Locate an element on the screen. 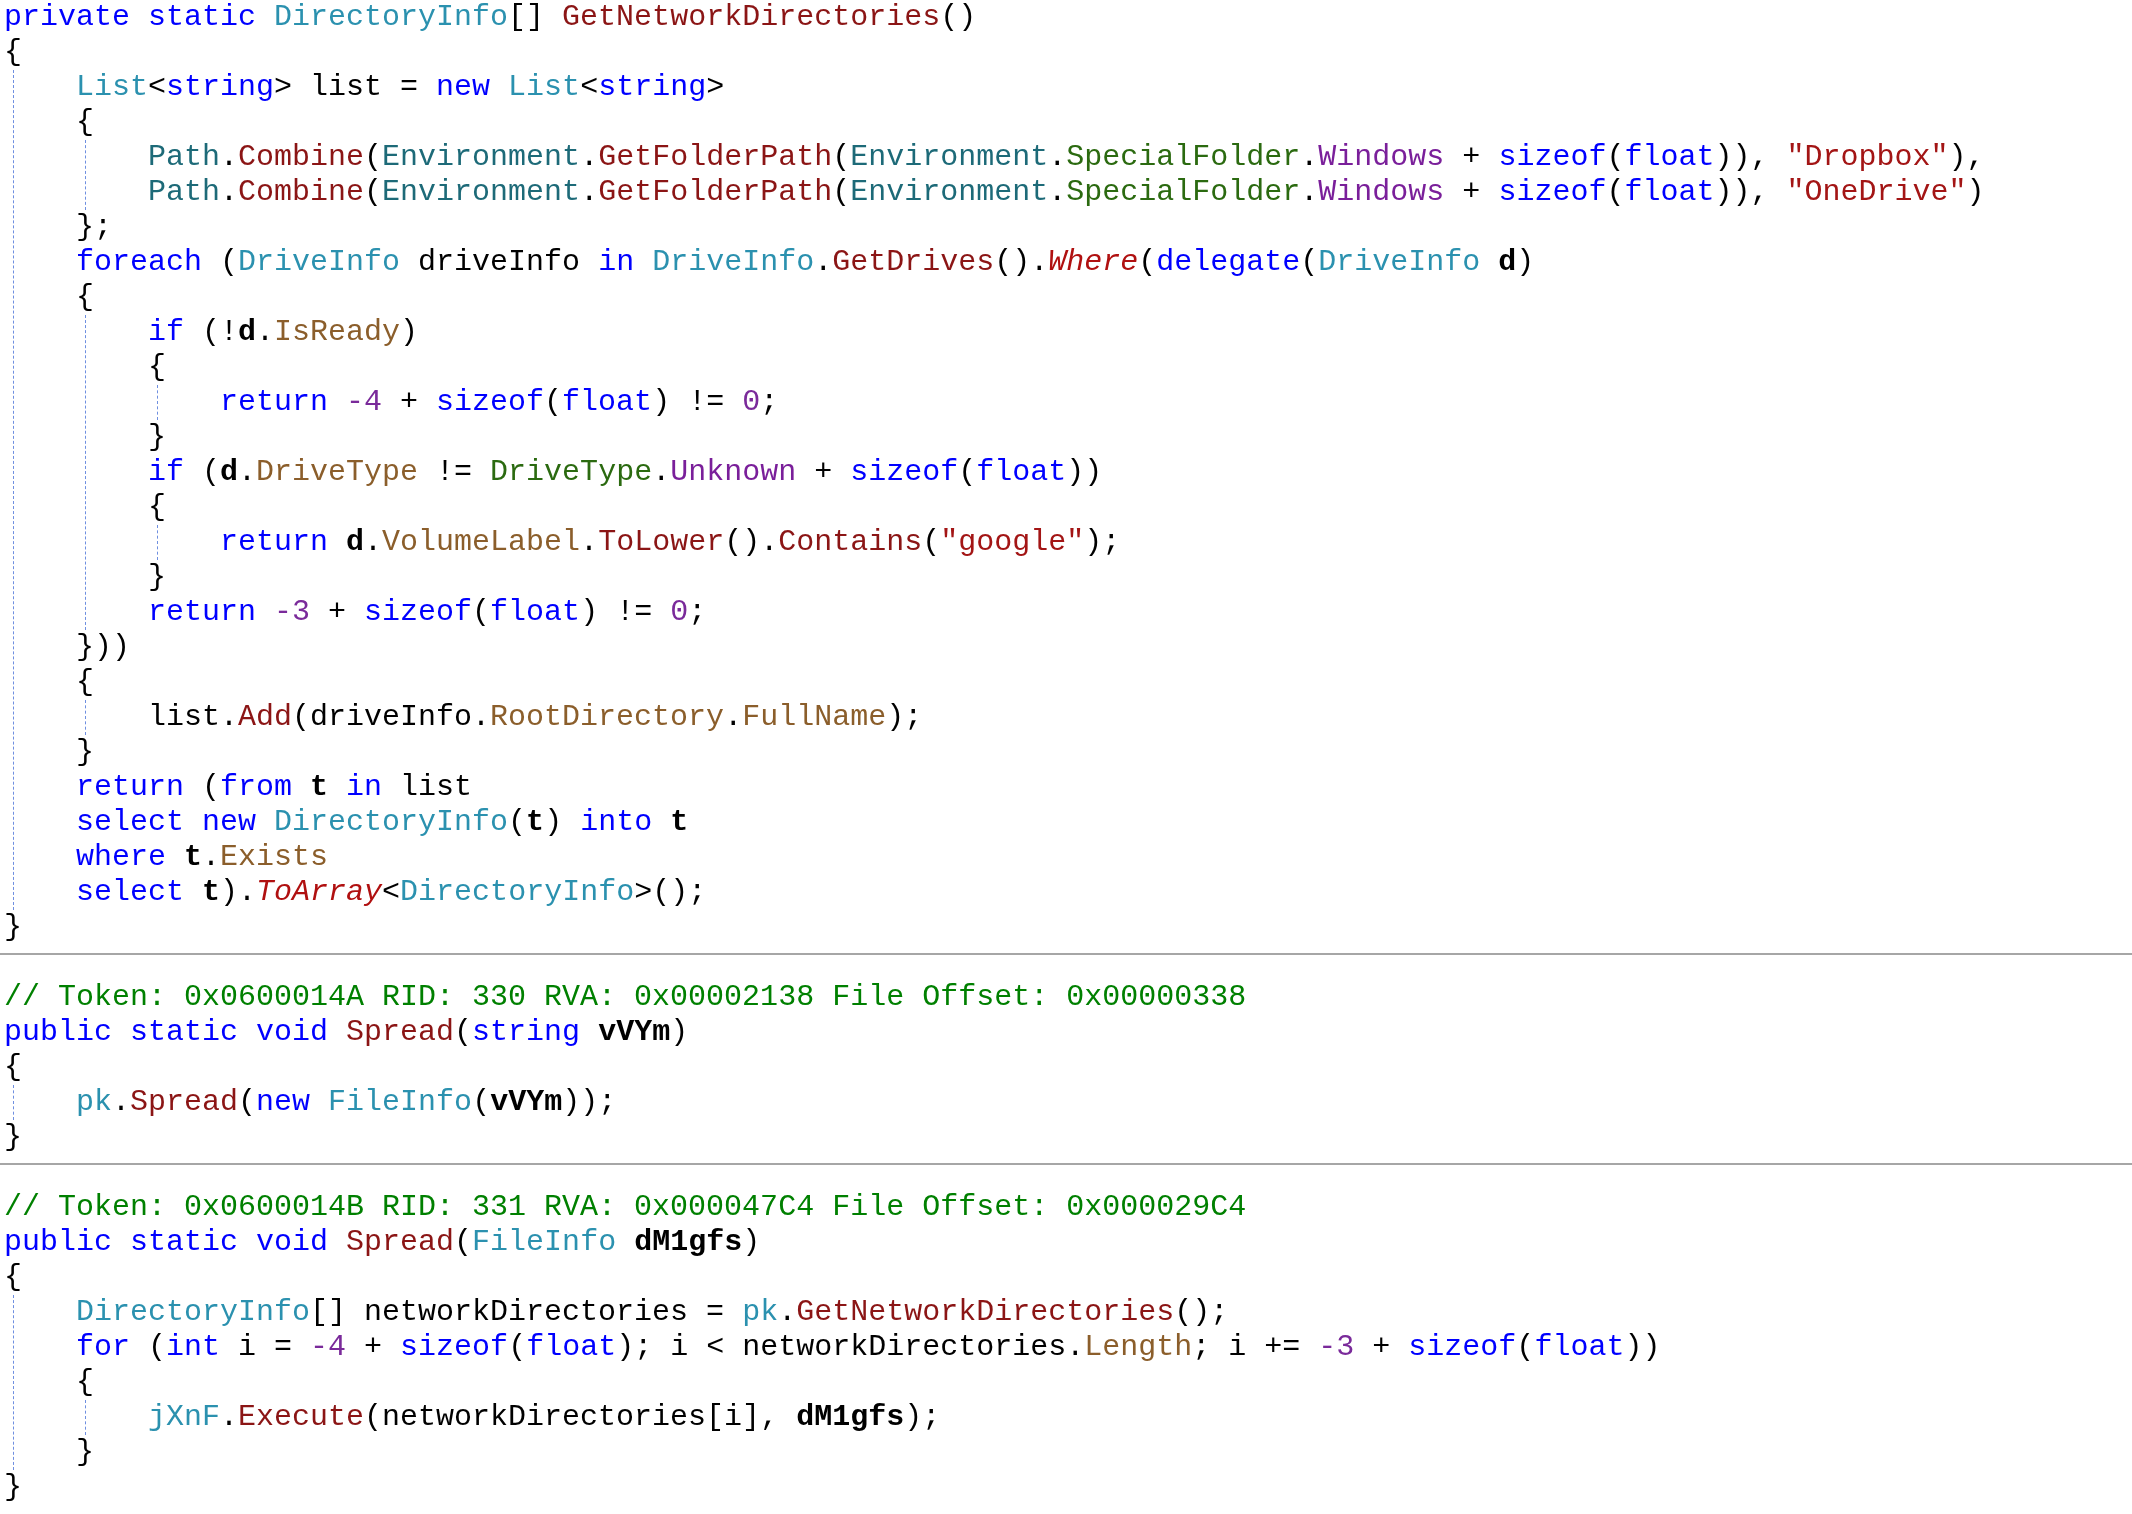  code-line: return (from t in list is located at coordinates (274, 787).